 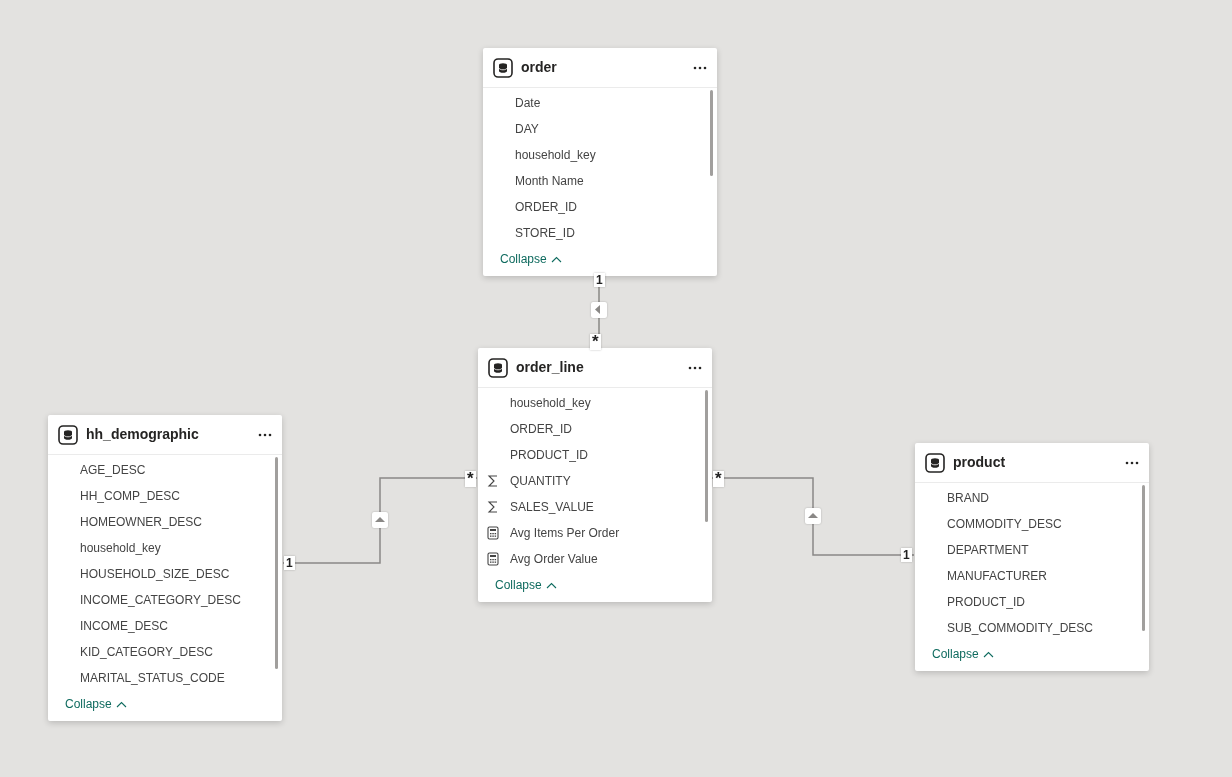 What do you see at coordinates (550, 367) in the screenshot?
I see `table-title: order_line` at bounding box center [550, 367].